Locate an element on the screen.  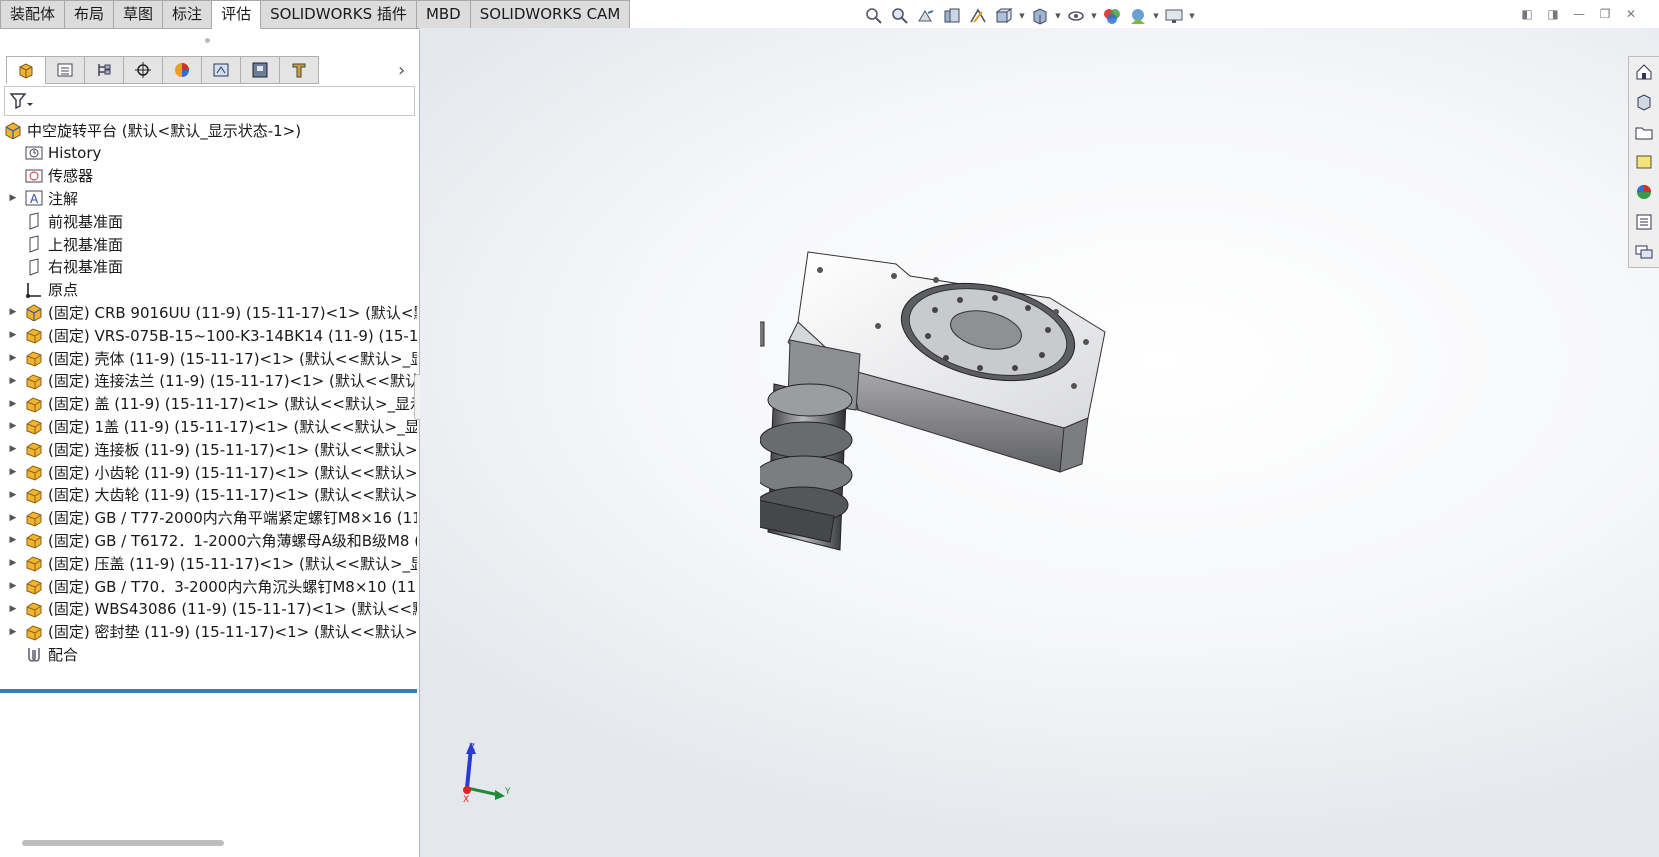
tab-evaluate: 评估 is located at coordinates (237, 14).